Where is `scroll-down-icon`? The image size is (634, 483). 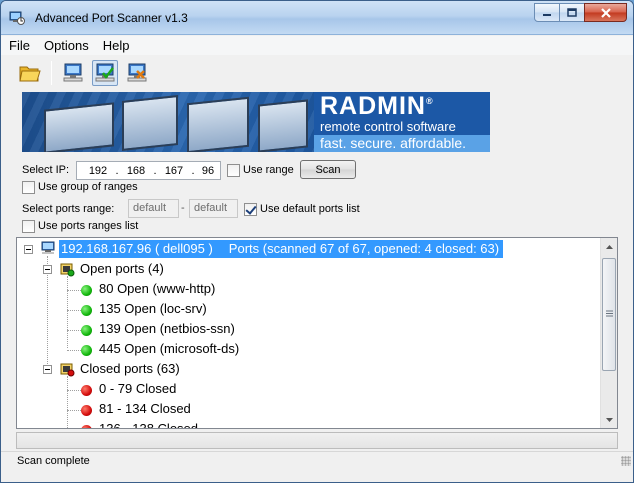 scroll-down-icon is located at coordinates (609, 419).